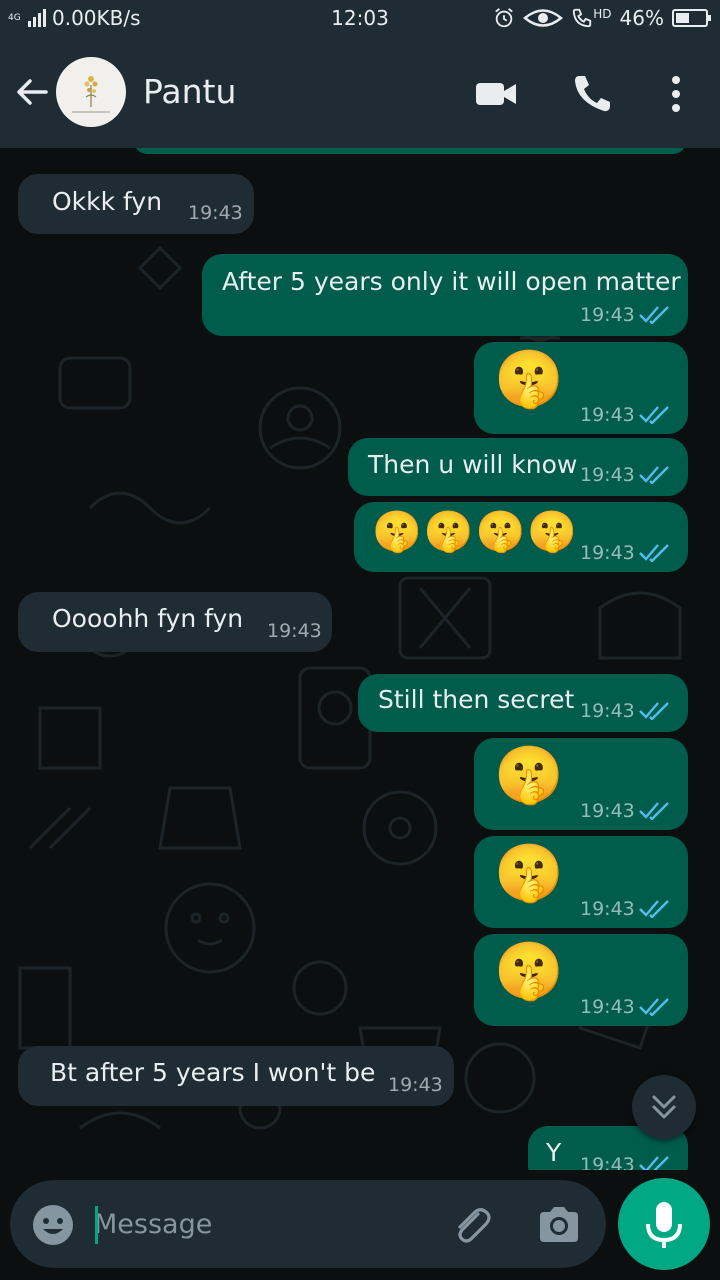 Image resolution: width=720 pixels, height=1280 pixels. I want to click on emoji-icon, so click(53, 1225).